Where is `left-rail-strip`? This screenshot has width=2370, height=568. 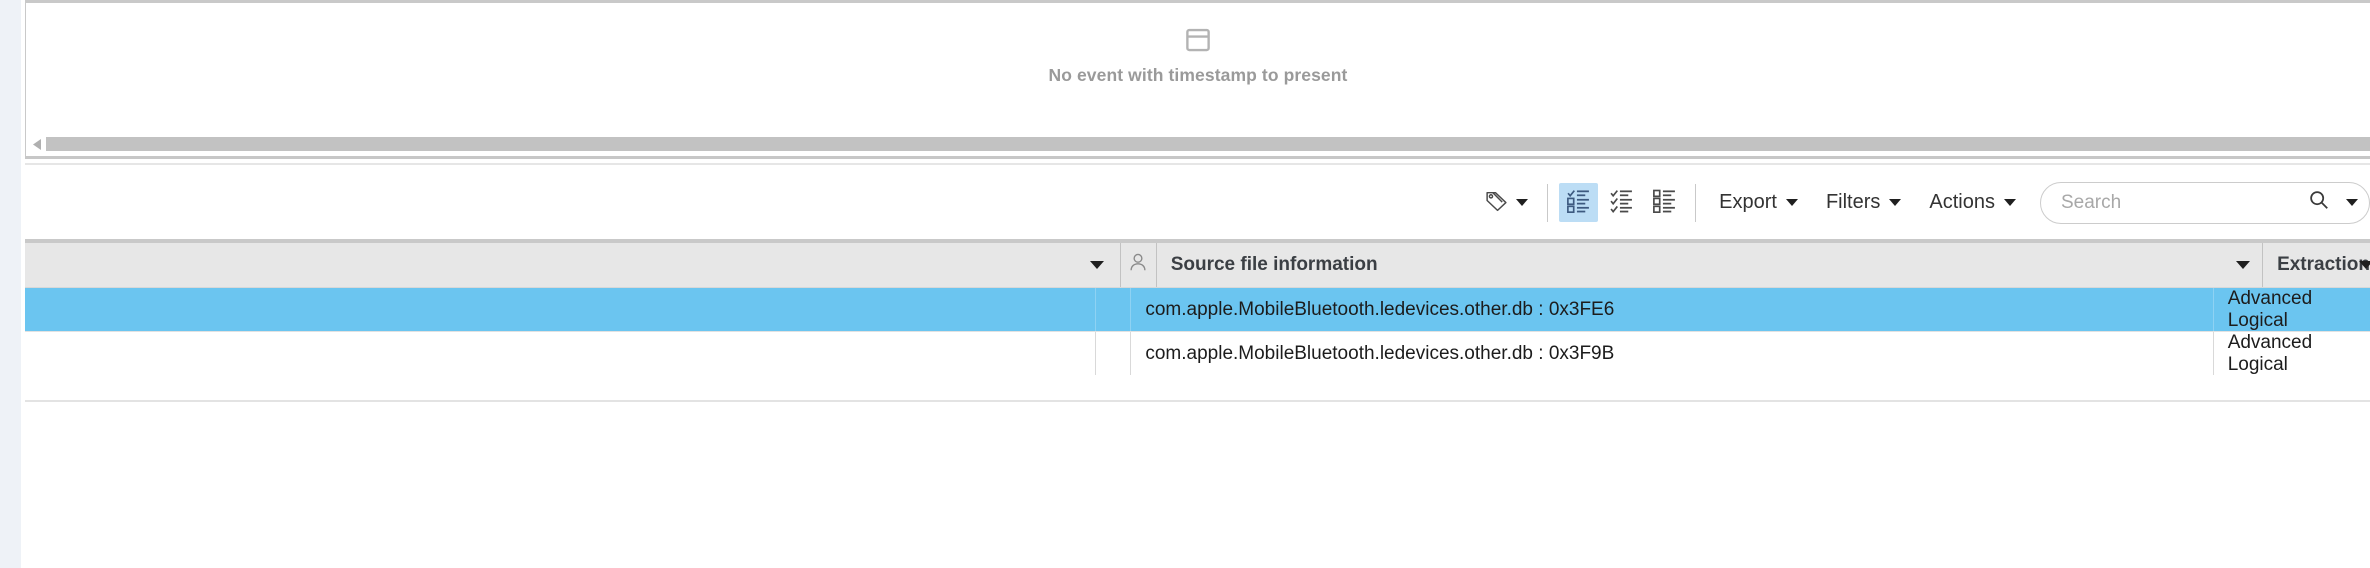
left-rail-strip is located at coordinates (10, 284).